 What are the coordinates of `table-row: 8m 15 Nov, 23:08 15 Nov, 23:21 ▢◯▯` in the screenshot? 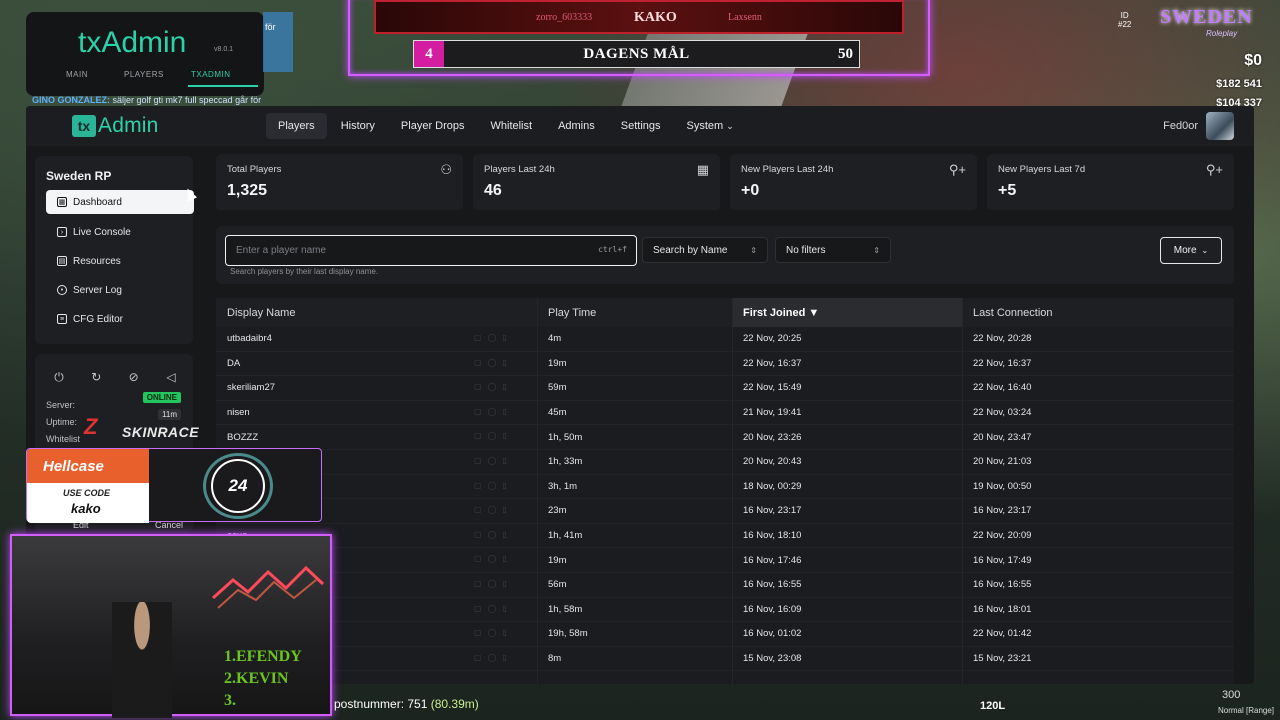 It's located at (725, 659).